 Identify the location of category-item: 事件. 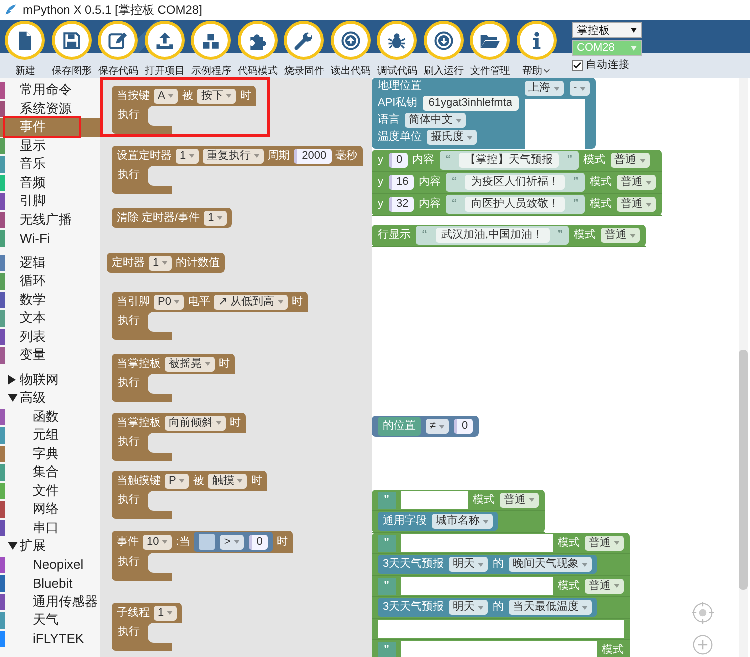
(50, 127).